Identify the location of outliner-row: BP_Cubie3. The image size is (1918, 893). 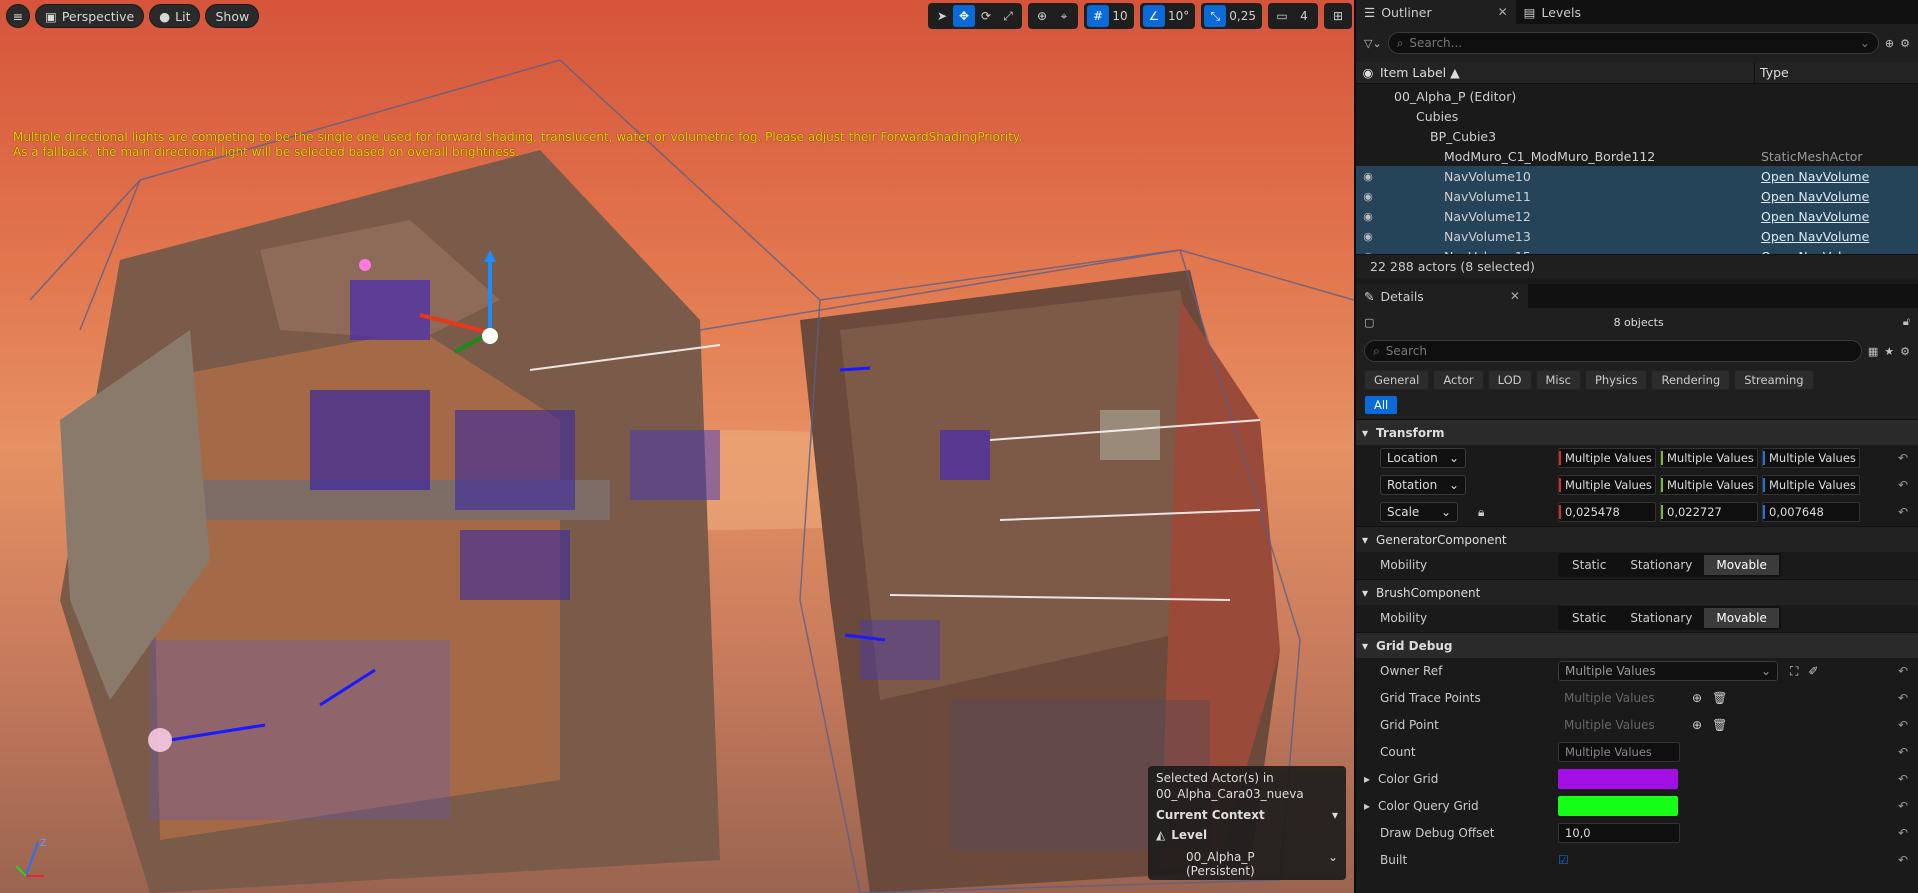
(1637, 136).